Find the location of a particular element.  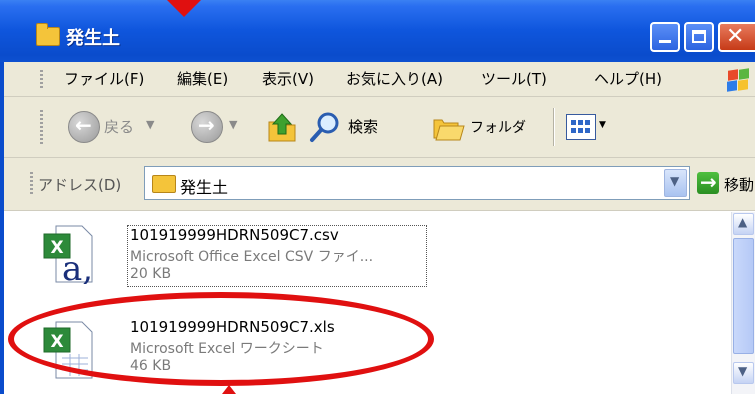

back-label: 戻る is located at coordinates (119, 126).